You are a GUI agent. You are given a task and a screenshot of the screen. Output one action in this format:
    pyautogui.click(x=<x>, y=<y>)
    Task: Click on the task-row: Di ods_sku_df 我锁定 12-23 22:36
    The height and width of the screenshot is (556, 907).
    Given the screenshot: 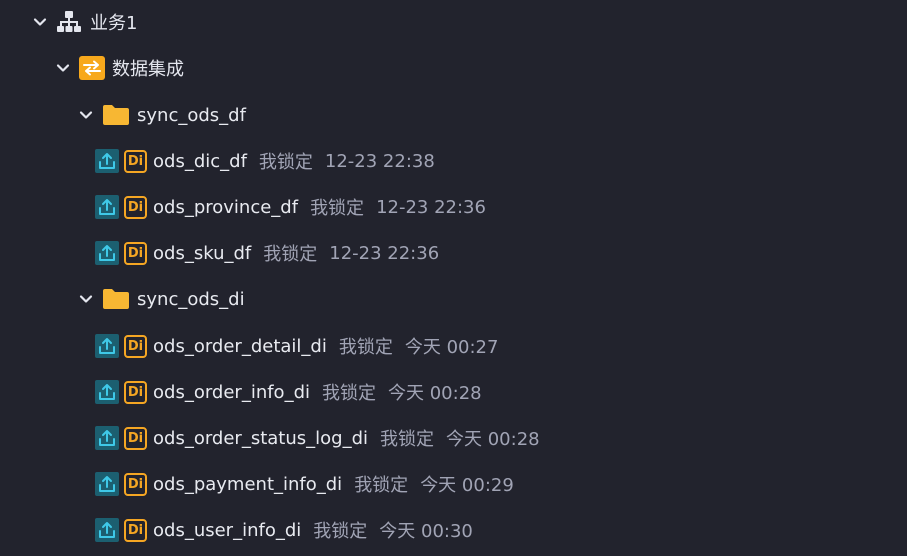 What is the action you would take?
    pyautogui.click(x=267, y=253)
    